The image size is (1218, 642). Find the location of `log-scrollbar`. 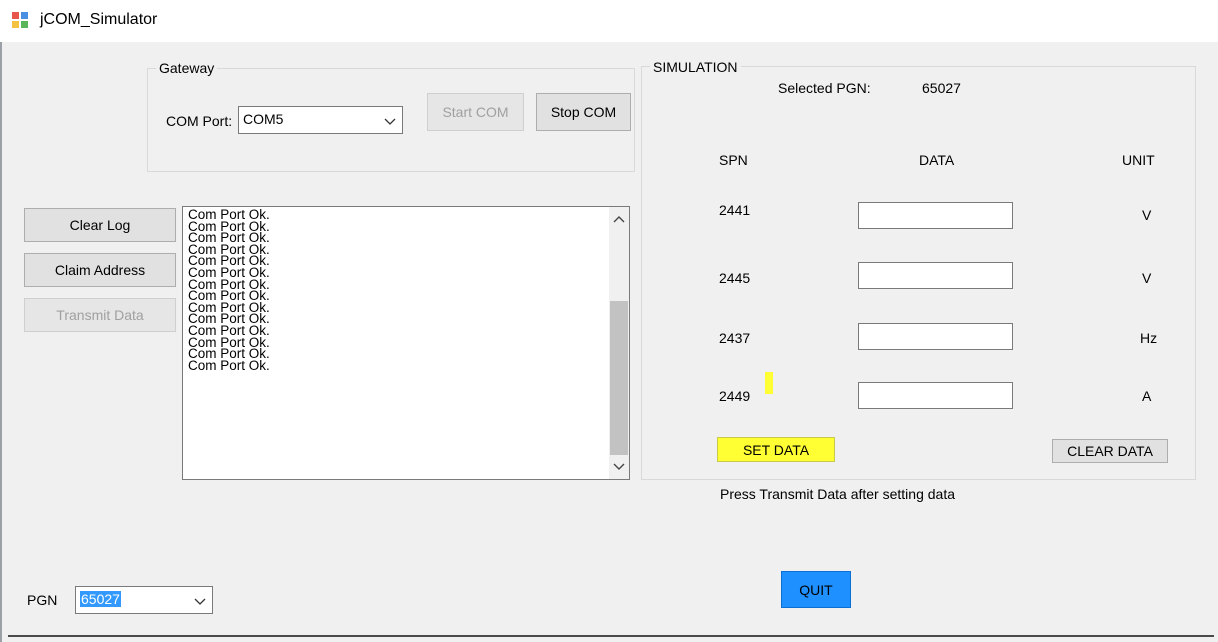

log-scrollbar is located at coordinates (619, 343).